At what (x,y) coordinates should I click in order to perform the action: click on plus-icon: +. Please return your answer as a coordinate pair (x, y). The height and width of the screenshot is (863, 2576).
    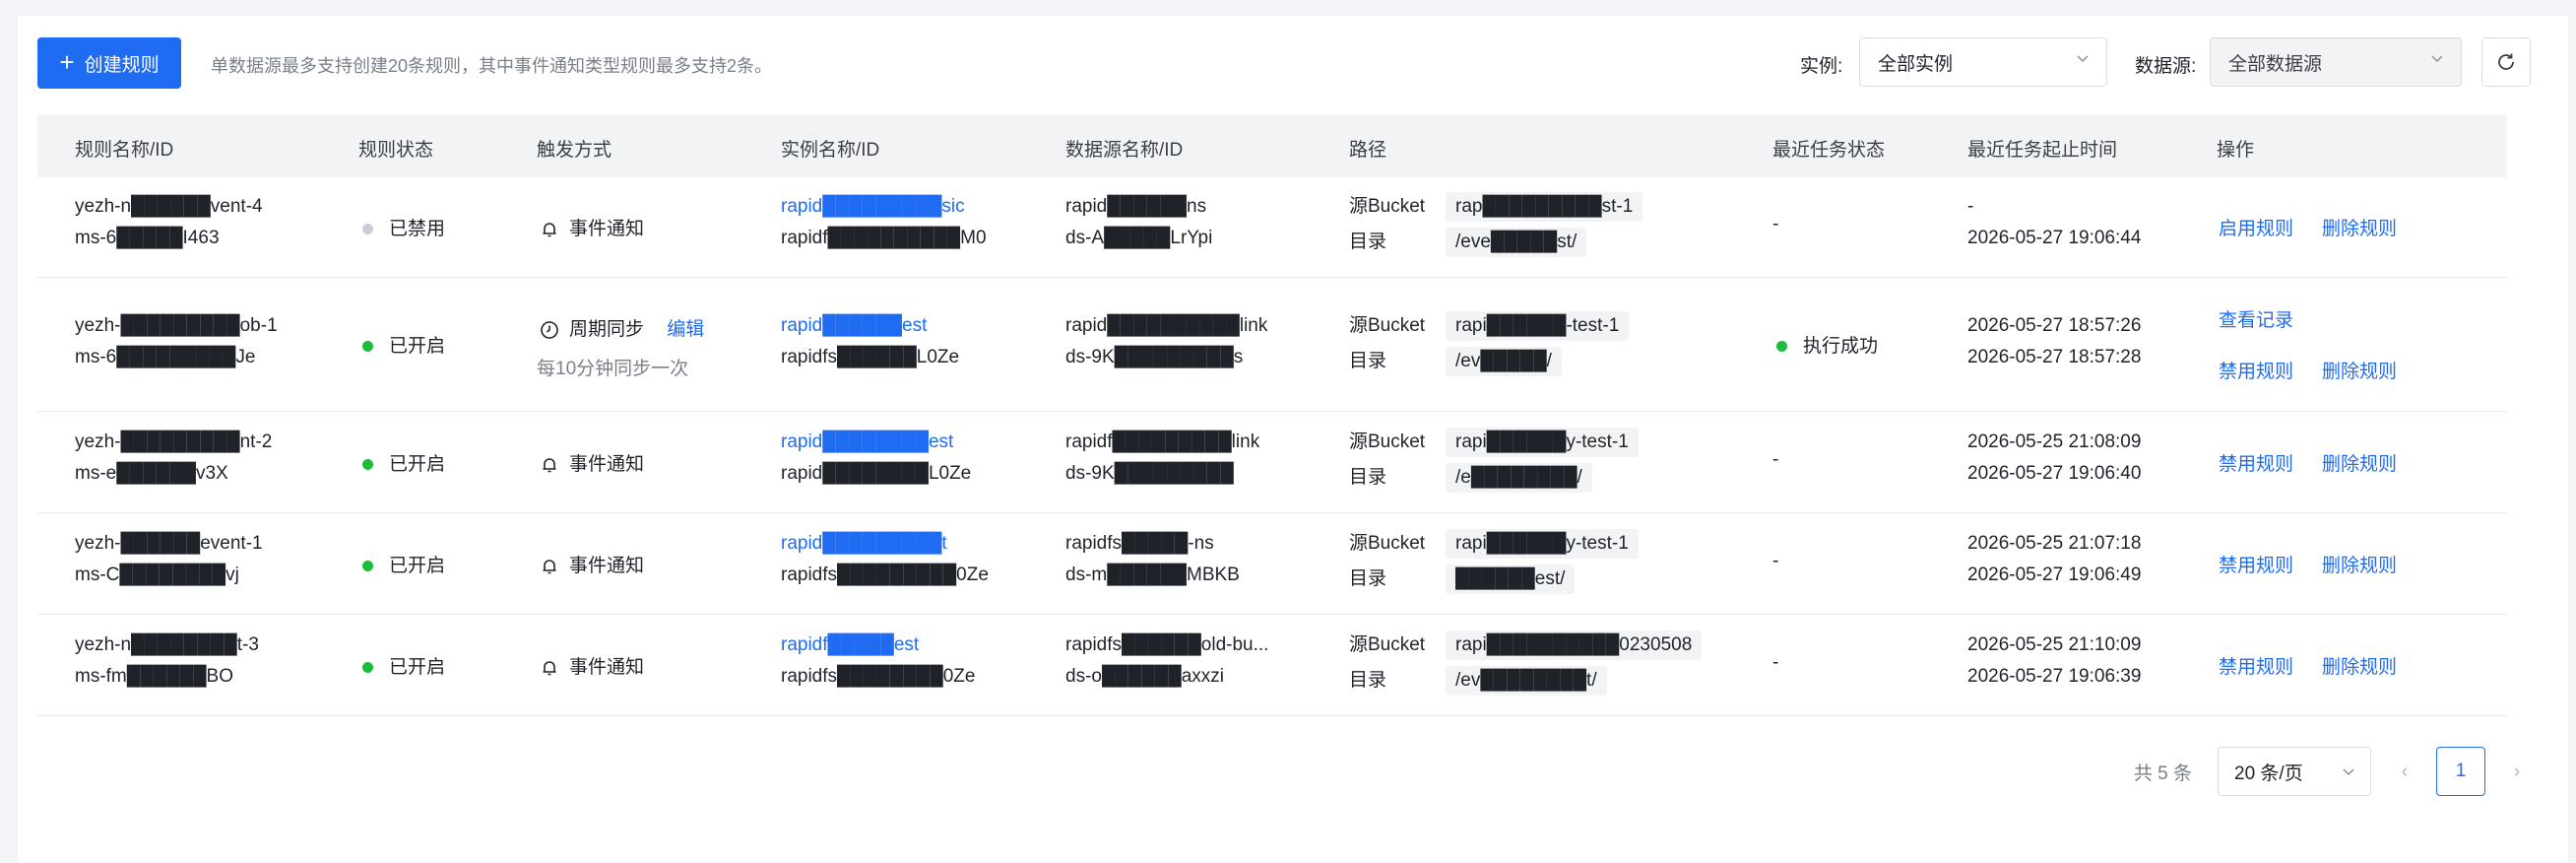
    Looking at the image, I should click on (67, 62).